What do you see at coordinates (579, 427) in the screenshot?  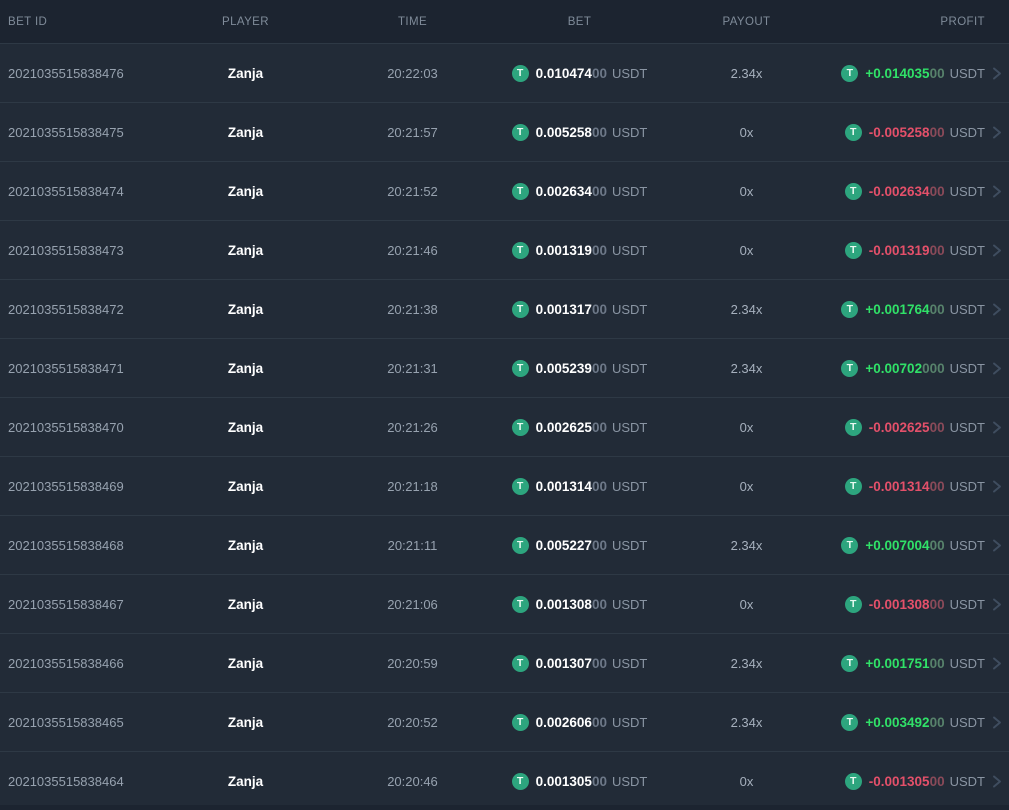 I see `bet-amount-cell: T 0.002625 00 USDT` at bounding box center [579, 427].